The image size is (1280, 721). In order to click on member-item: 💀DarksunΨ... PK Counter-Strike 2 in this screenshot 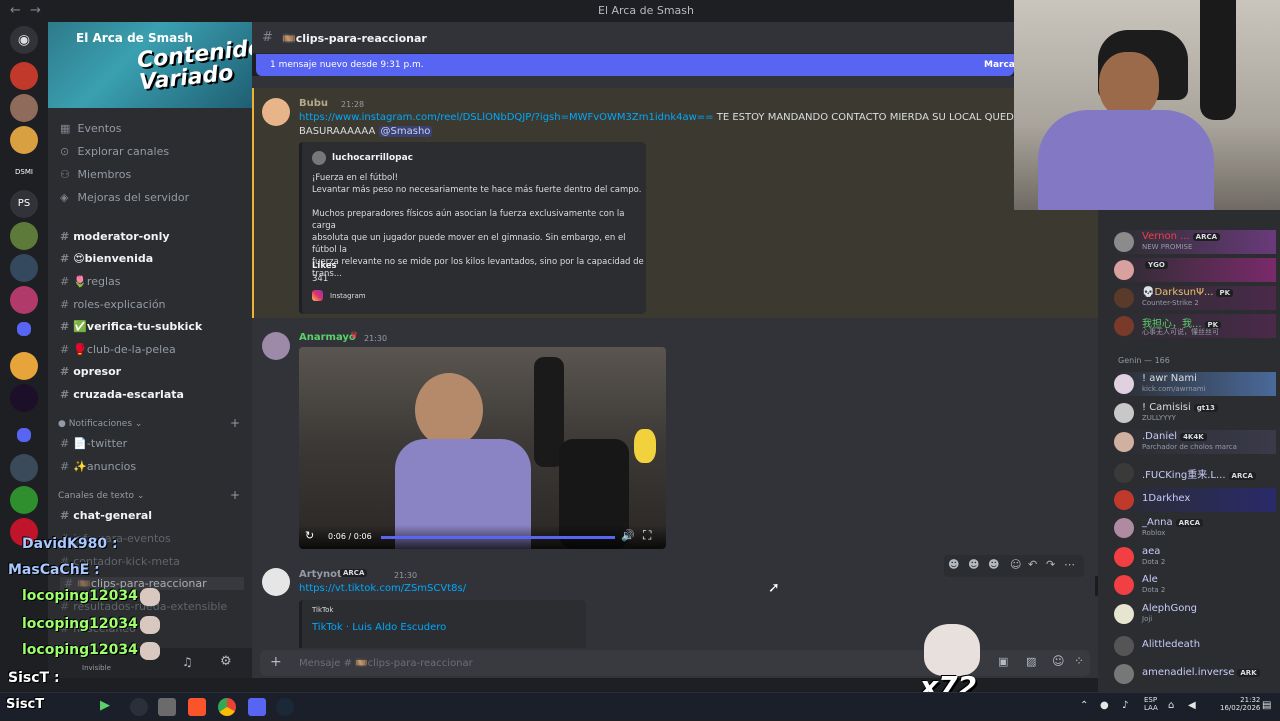, I will do `click(1195, 298)`.